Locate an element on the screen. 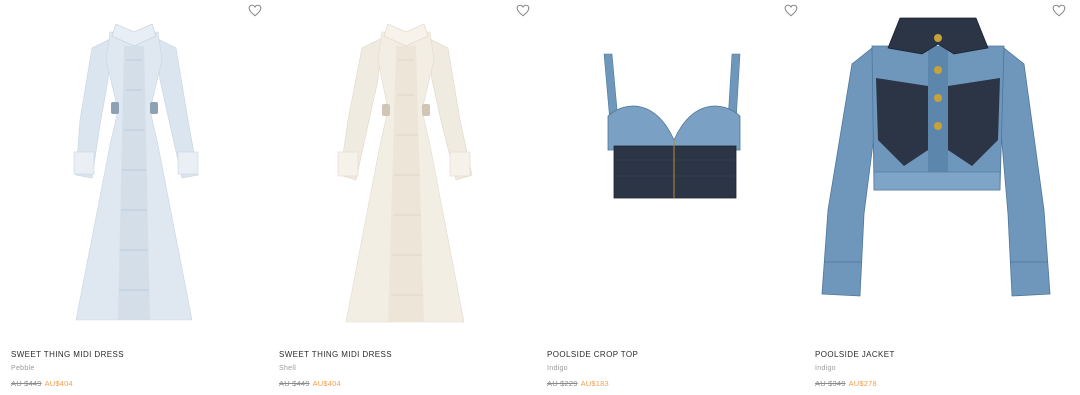 This screenshot has height=395, width=1080. product-price: AU $349 AU$278 is located at coordinates (846, 383).